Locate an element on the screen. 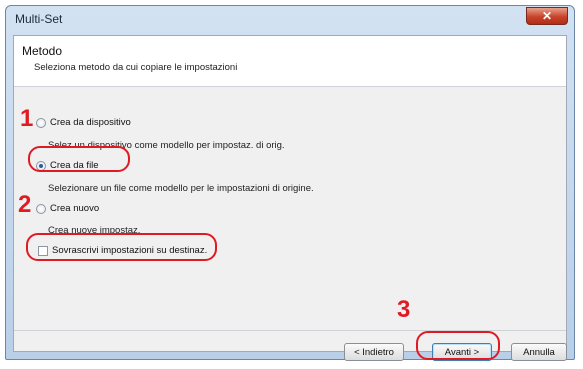 The width and height of the screenshot is (583, 369). callout-ring-next is located at coordinates (458, 345).